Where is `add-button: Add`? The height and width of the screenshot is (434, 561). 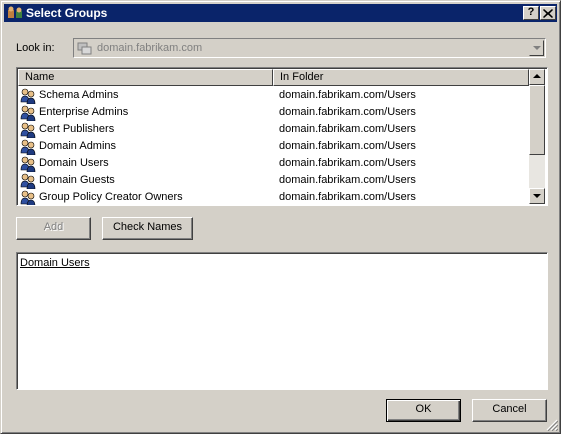 add-button: Add is located at coordinates (53, 228).